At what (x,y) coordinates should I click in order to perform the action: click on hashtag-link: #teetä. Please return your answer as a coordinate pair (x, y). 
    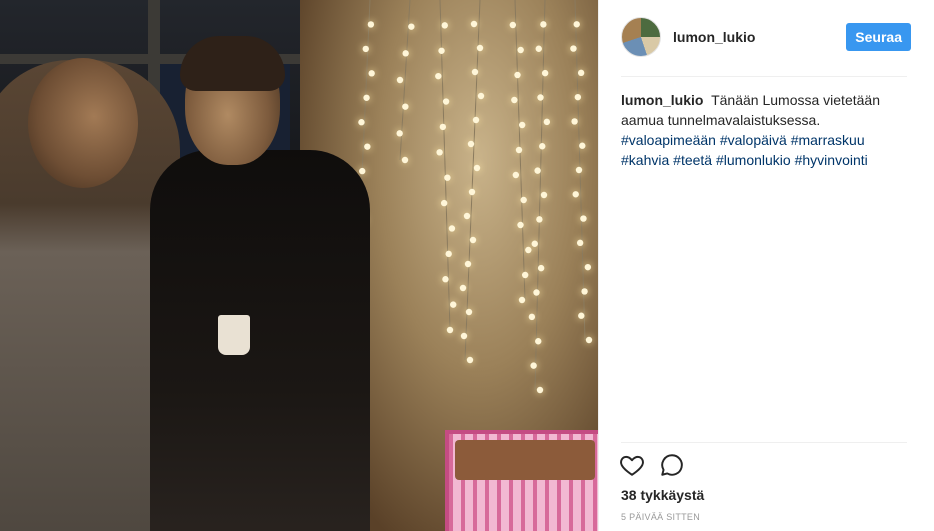
    Looking at the image, I should click on (692, 160).